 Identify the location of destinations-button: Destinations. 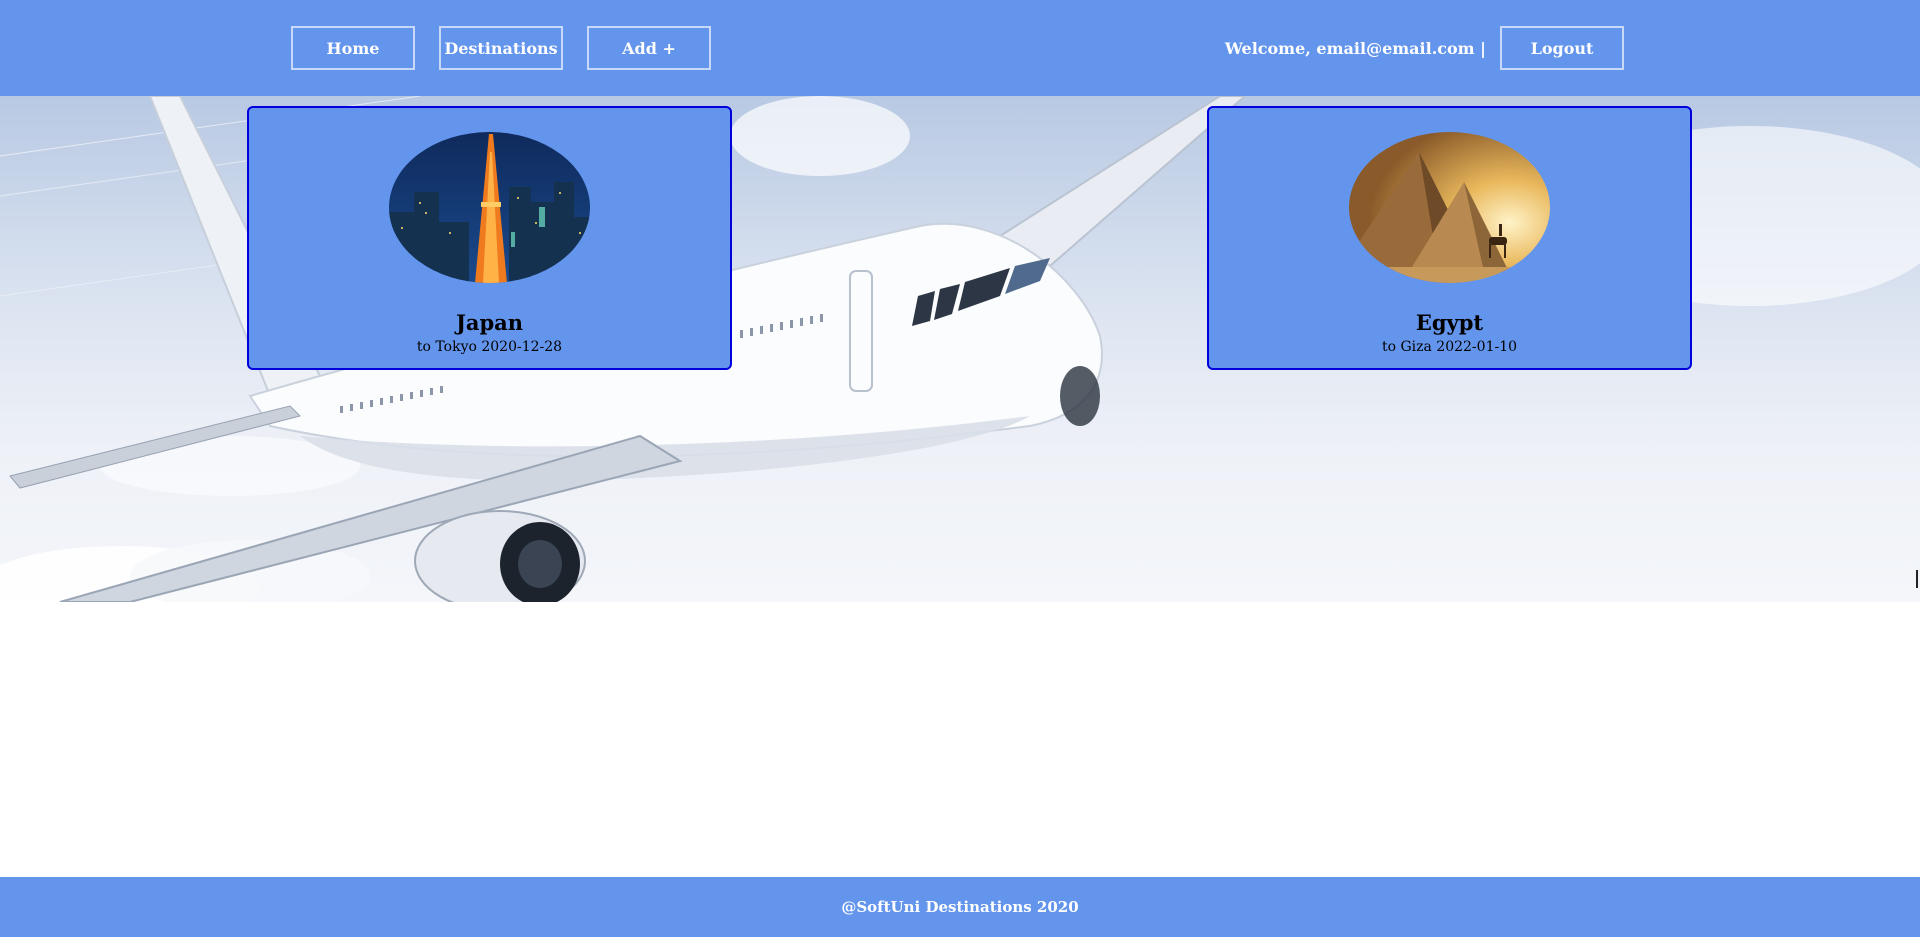
(501, 48).